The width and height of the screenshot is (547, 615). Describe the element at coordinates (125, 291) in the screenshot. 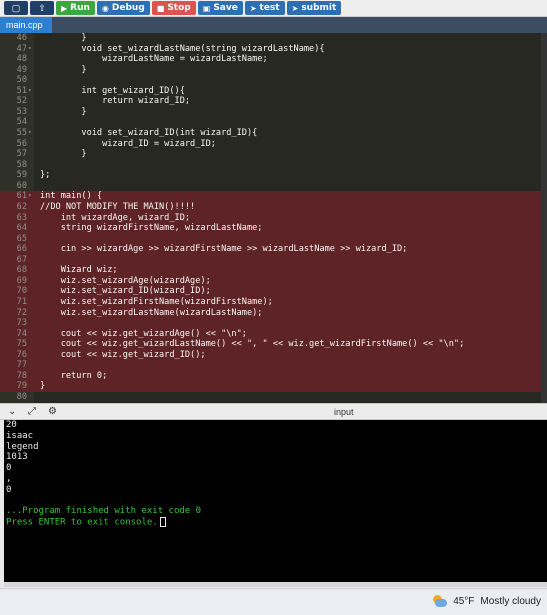

I see `code-text: wiz.set_wizard_ID(wizard_ID);` at that location.